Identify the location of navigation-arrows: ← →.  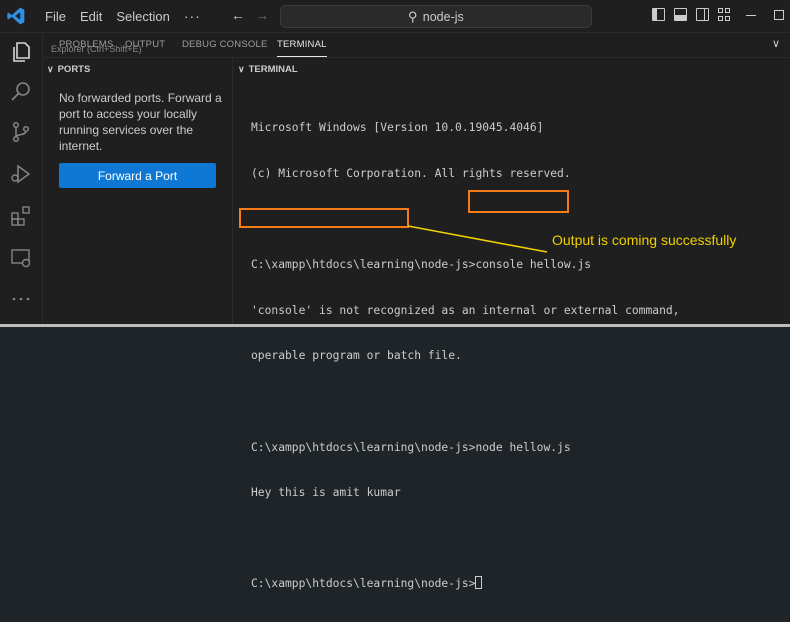
(250, 15).